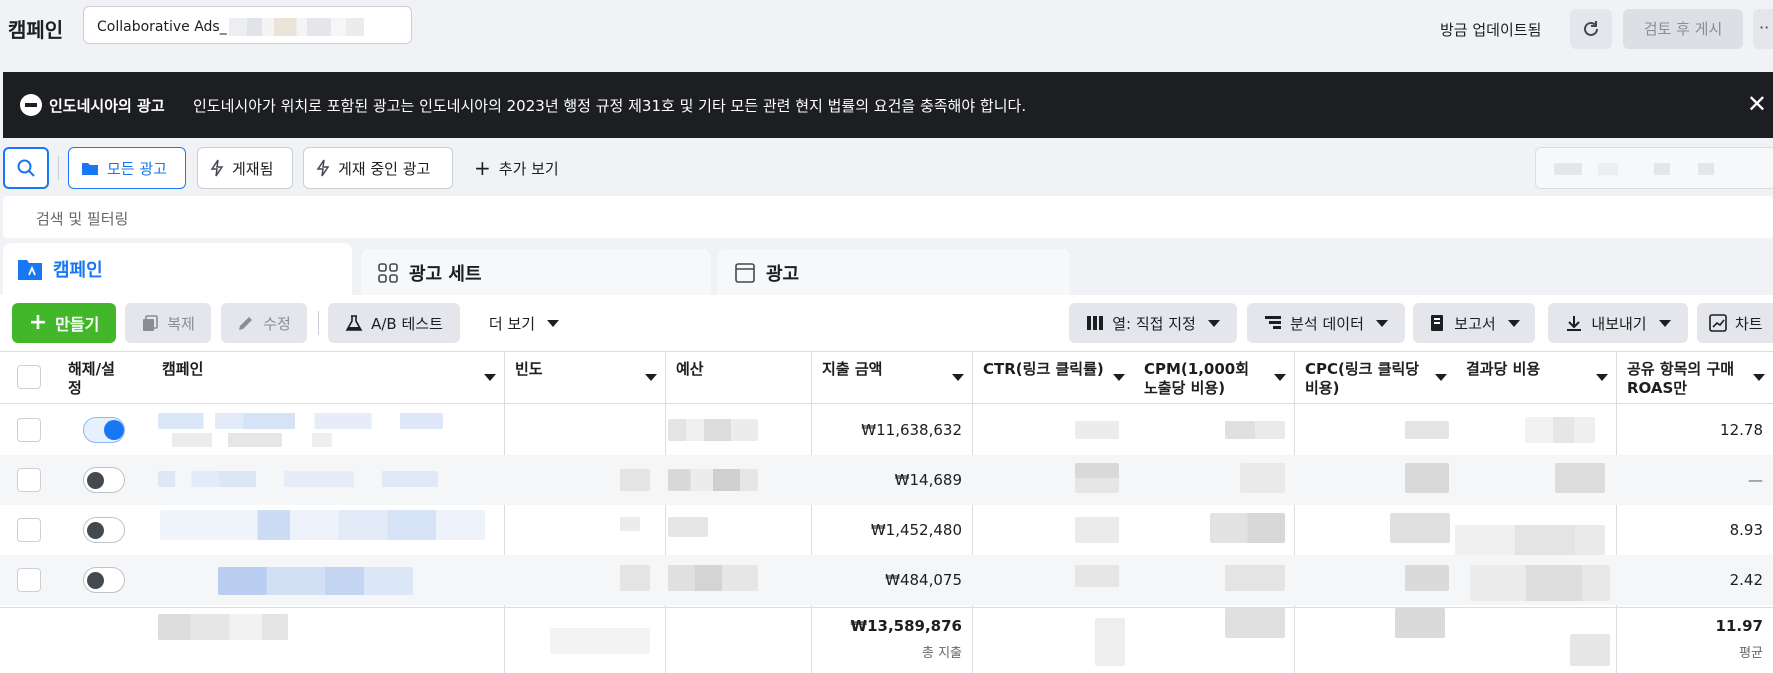  What do you see at coordinates (888, 217) in the screenshot?
I see `search-input: 검색 및 필터링` at bounding box center [888, 217].